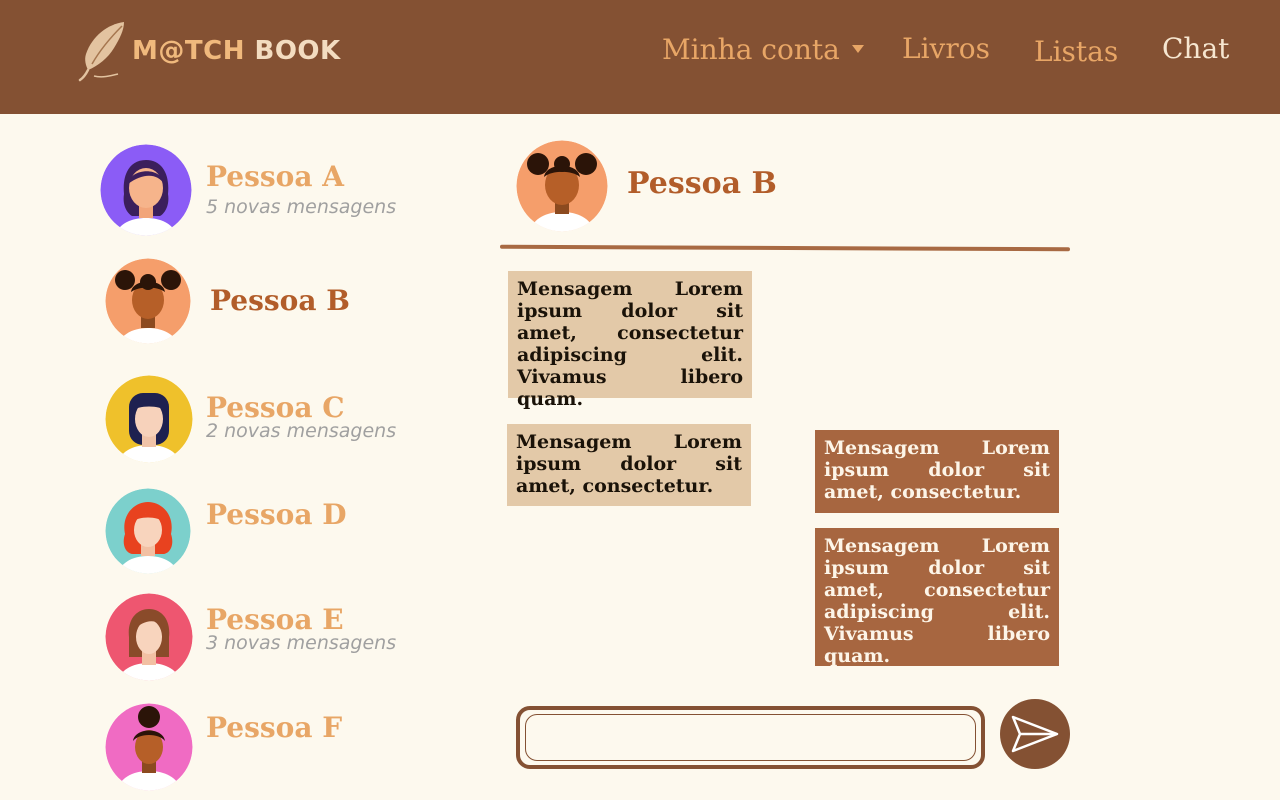 The height and width of the screenshot is (800, 1280). What do you see at coordinates (276, 514) in the screenshot?
I see `contact-name: Pessoa D` at bounding box center [276, 514].